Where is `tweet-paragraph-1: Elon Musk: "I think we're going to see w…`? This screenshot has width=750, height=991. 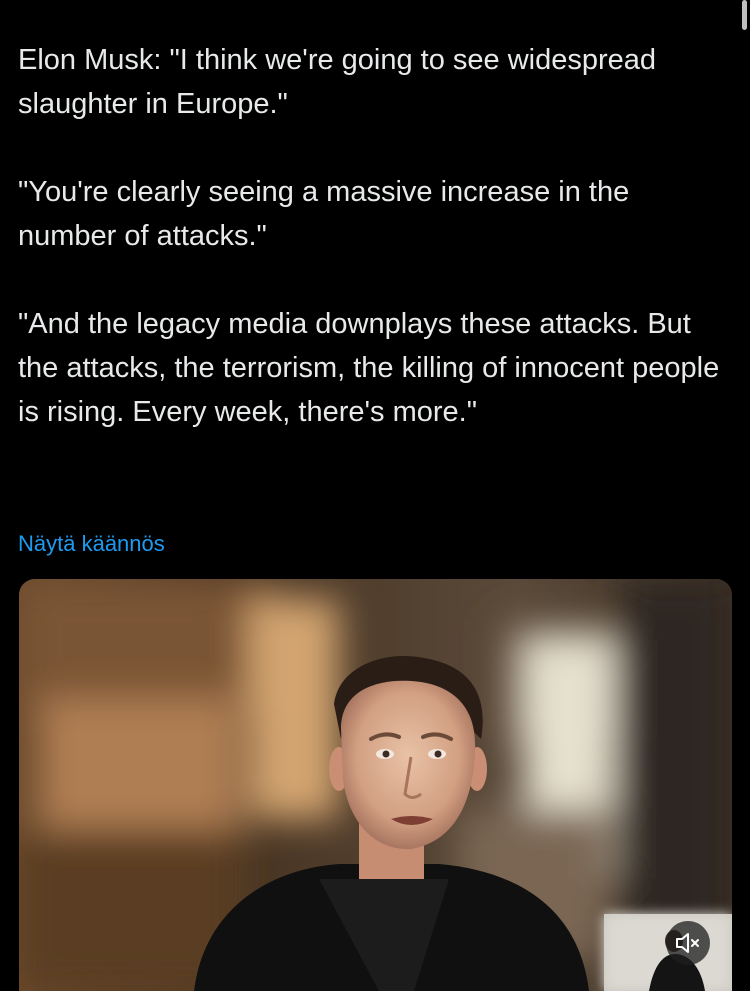 tweet-paragraph-1: Elon Musk: "I think we're going to see w… is located at coordinates (337, 82).